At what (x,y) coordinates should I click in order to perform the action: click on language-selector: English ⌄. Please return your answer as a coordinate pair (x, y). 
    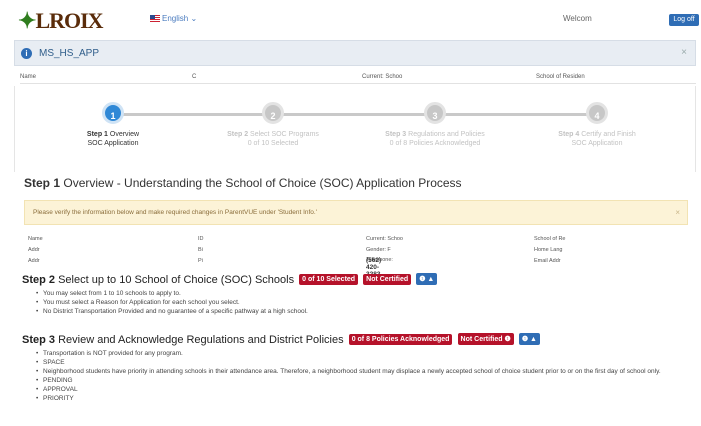
    Looking at the image, I should click on (173, 18).